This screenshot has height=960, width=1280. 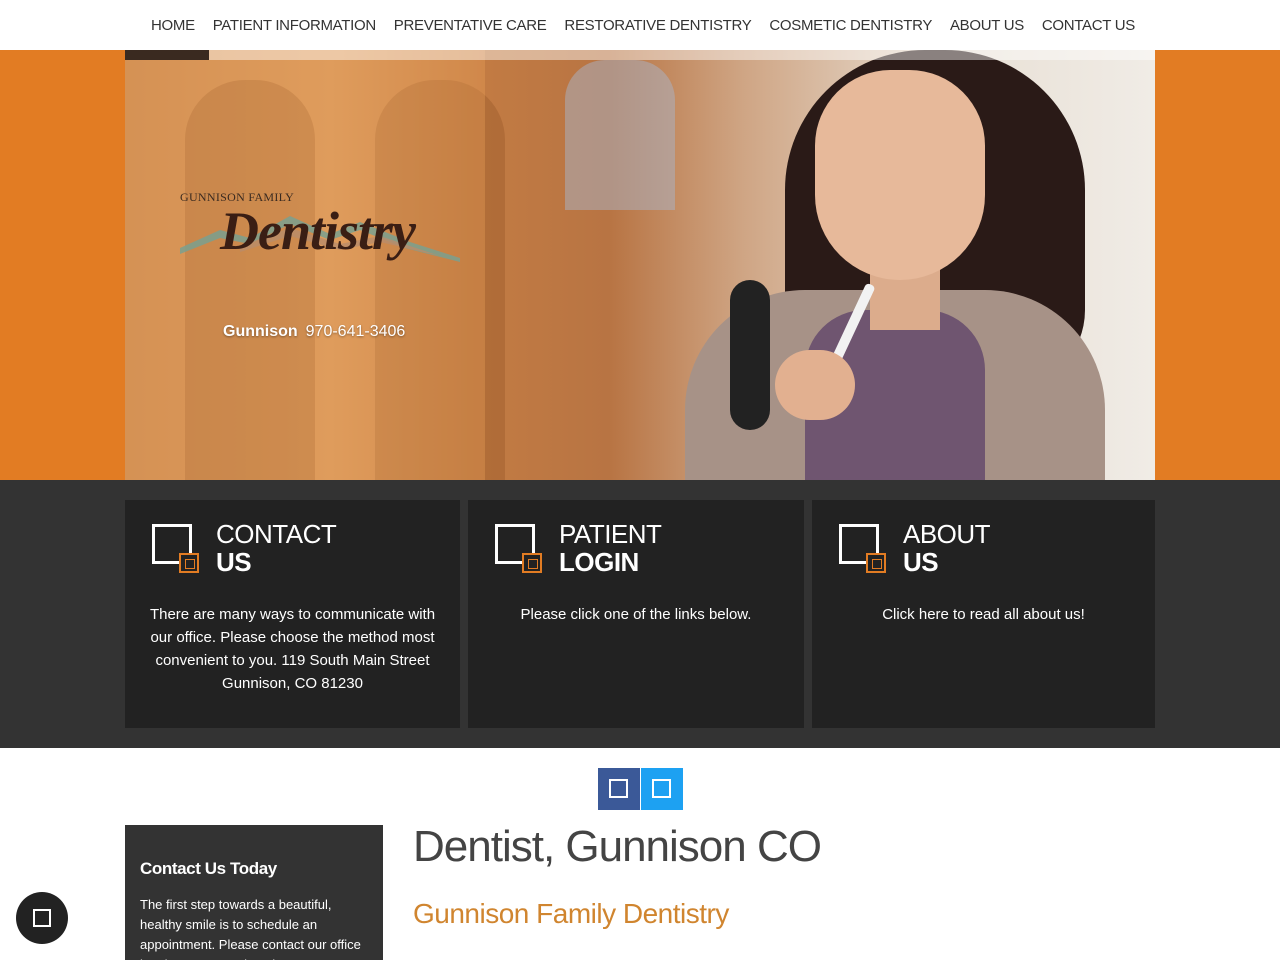 I want to click on woman-face, so click(x=900, y=175).